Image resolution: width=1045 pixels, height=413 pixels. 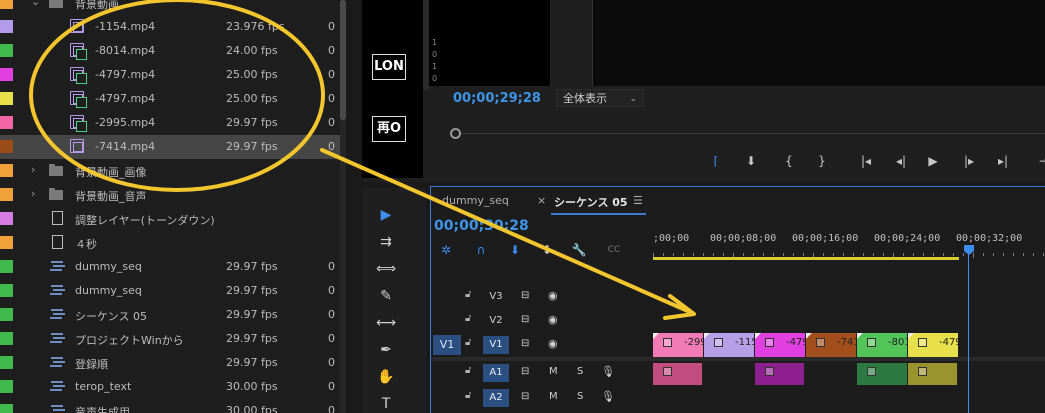 I want to click on project-item-row: 調整レイヤー(トーンダウン), so click(x=170, y=219).